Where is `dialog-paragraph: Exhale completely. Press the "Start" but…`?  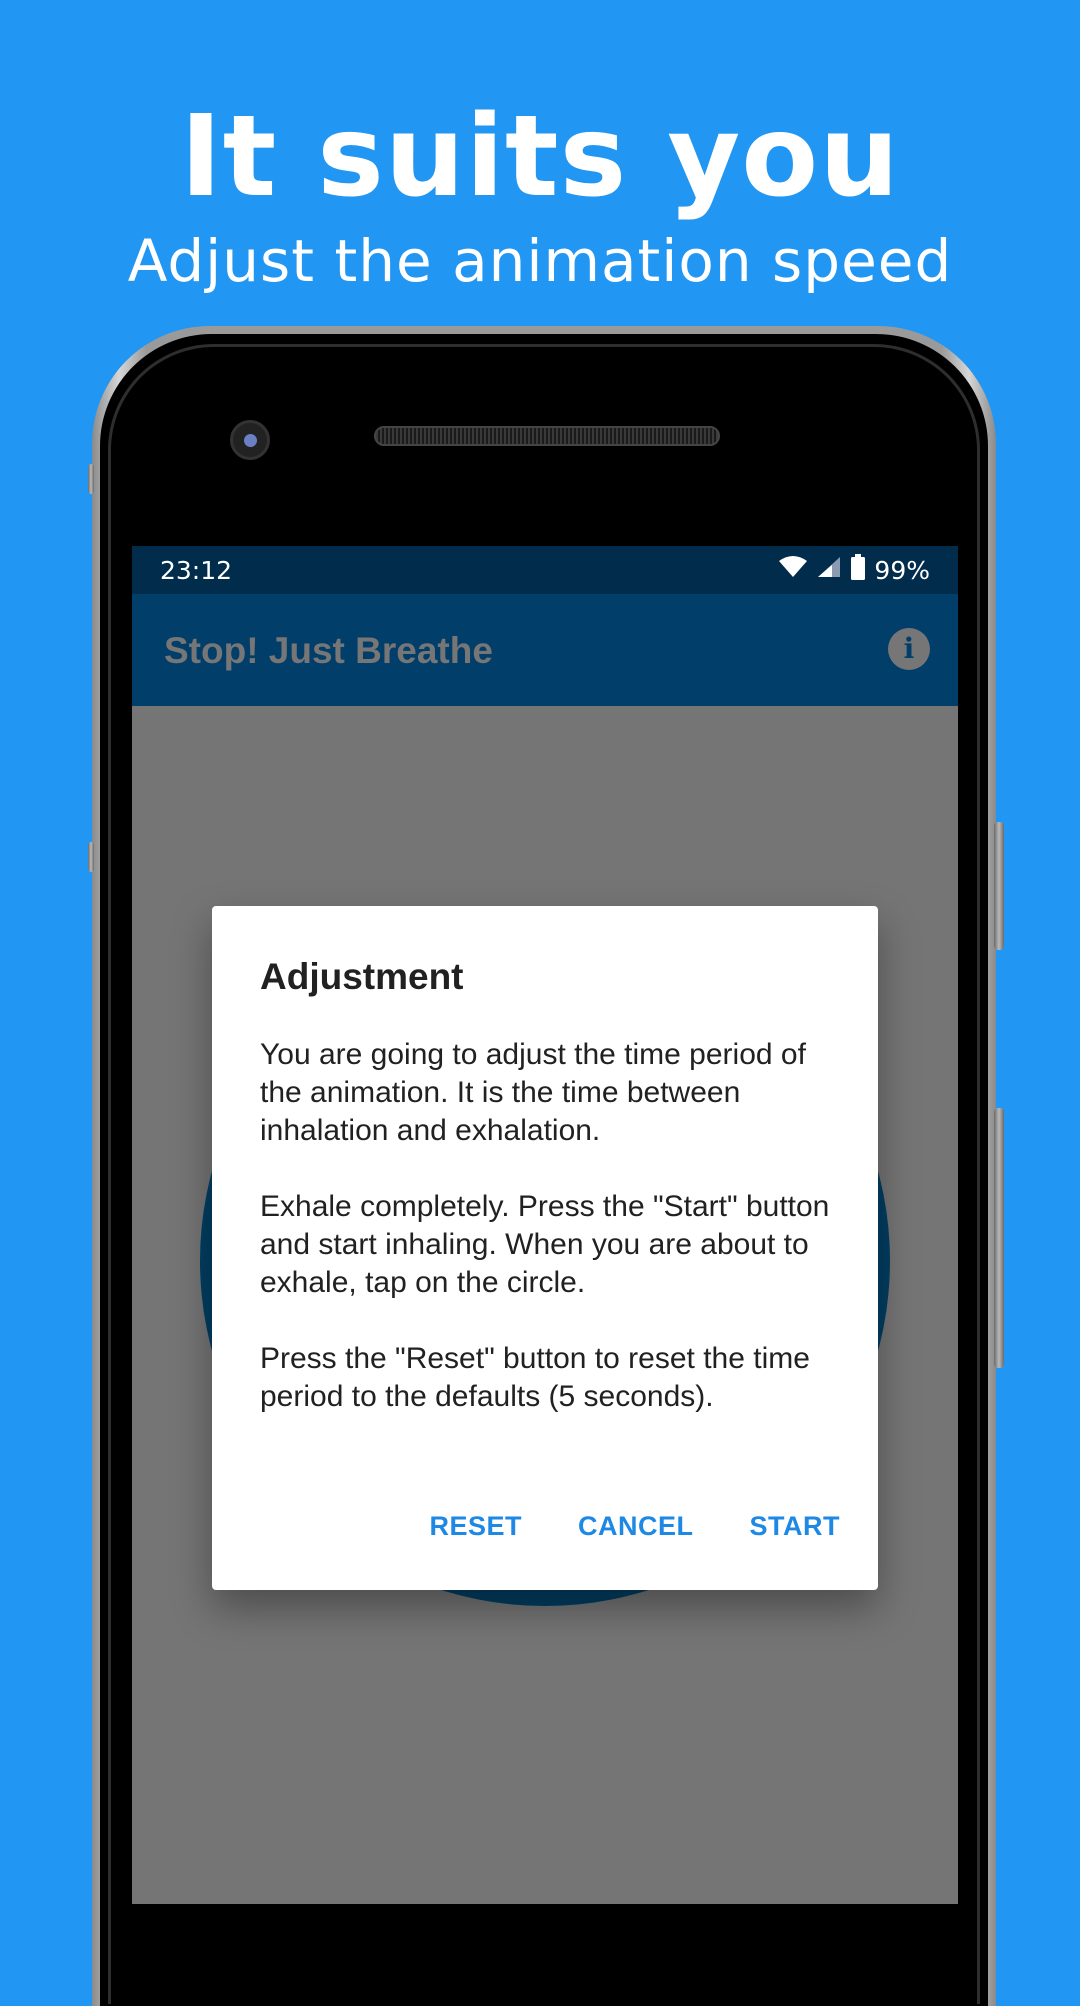
dialog-paragraph: Exhale completely. Press the "Start" but… is located at coordinates (545, 1244).